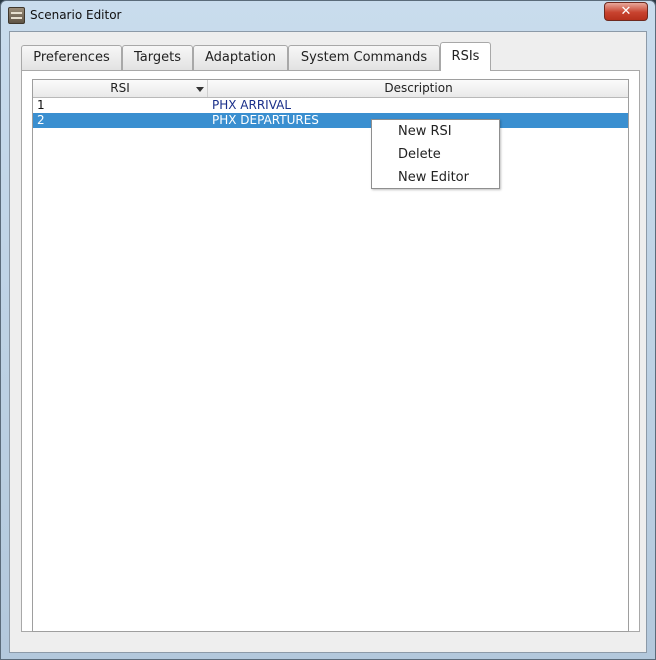 The image size is (656, 660). I want to click on menu-item-new-rsi: New RSI, so click(435, 132).